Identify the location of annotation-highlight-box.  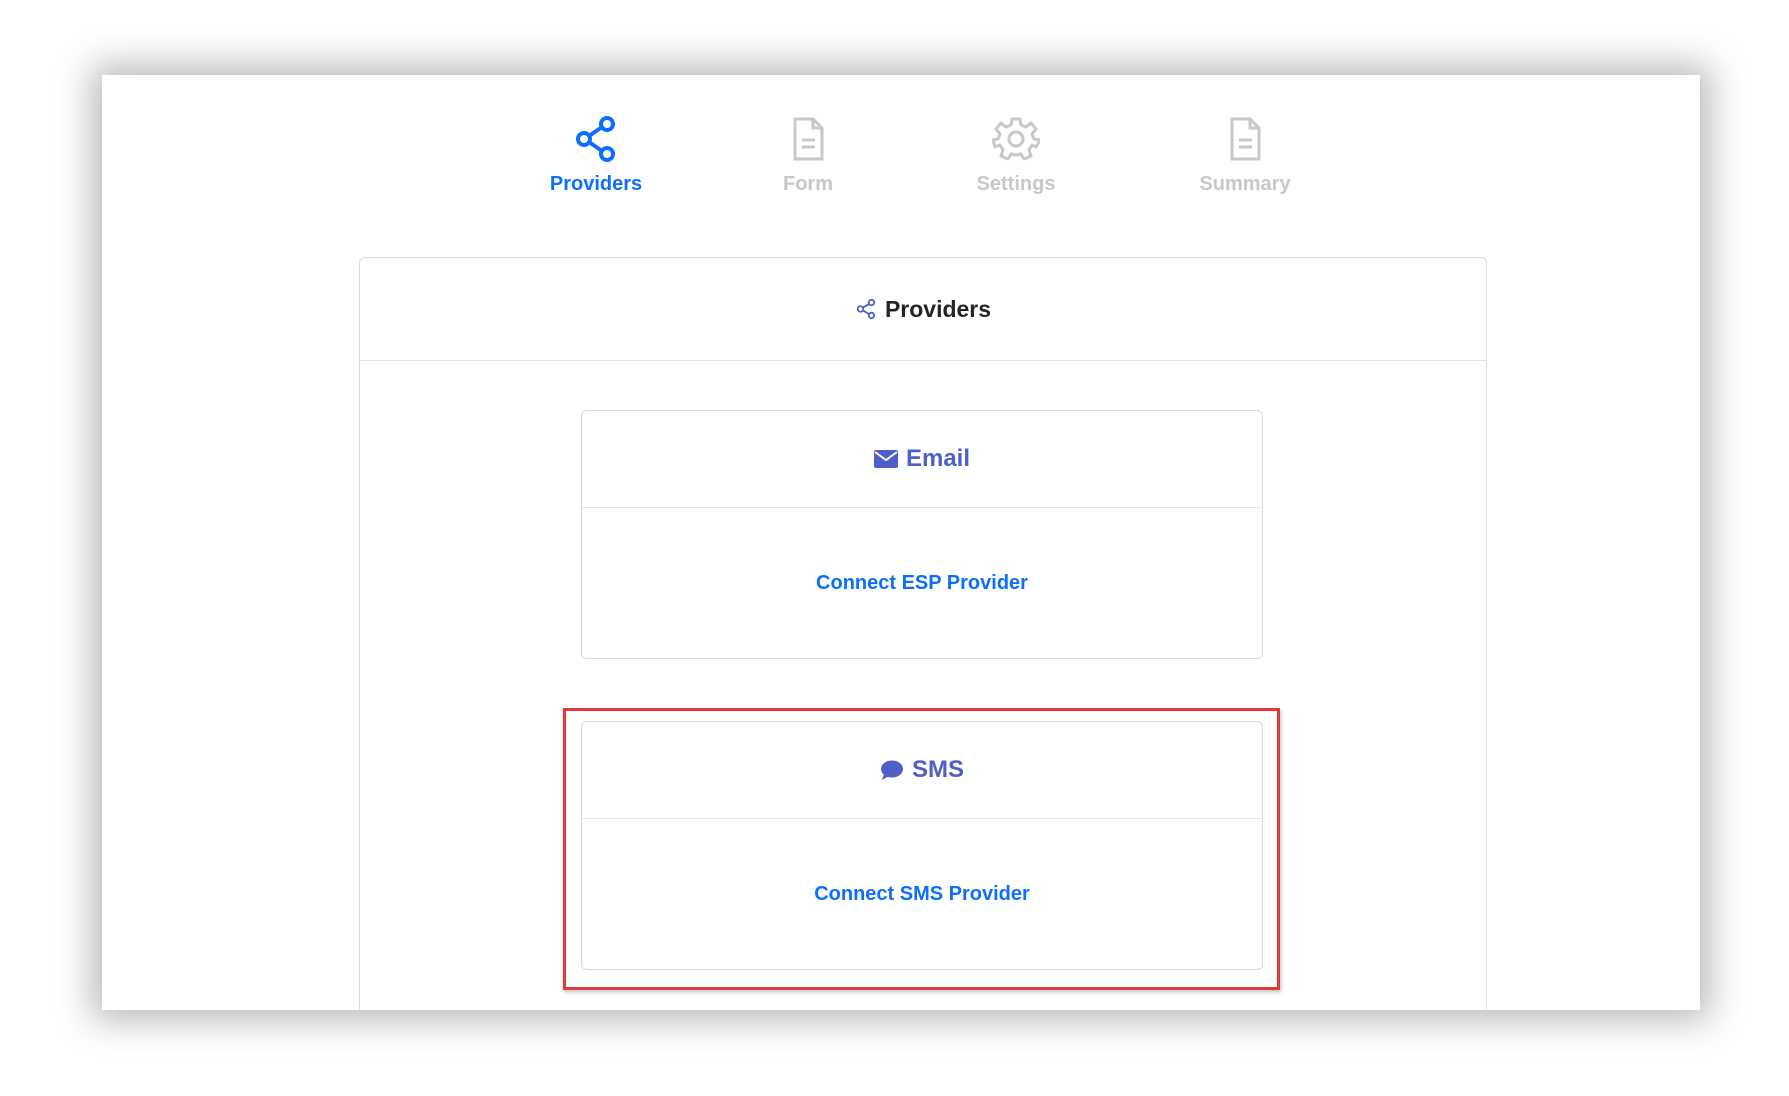
(921, 849).